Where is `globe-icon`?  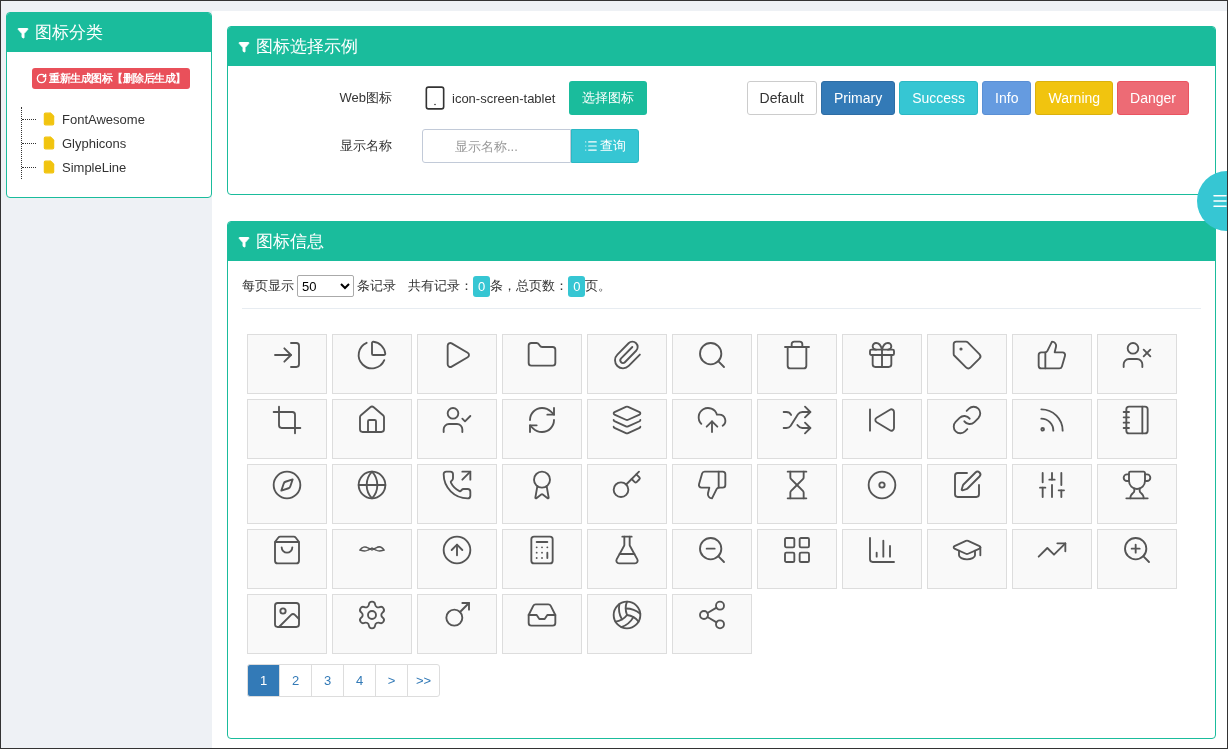 globe-icon is located at coordinates (372, 485).